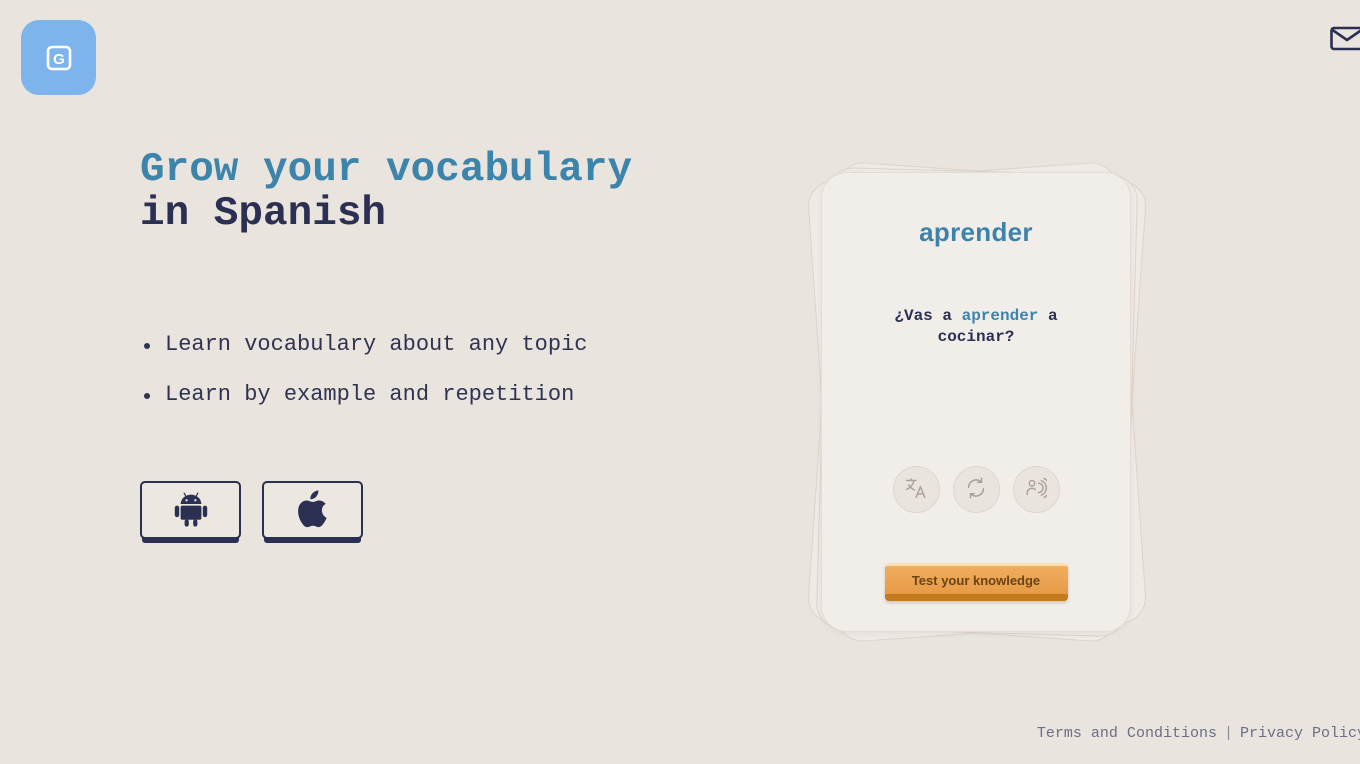  What do you see at coordinates (976, 232) in the screenshot?
I see `flashcard-word: aprender` at bounding box center [976, 232].